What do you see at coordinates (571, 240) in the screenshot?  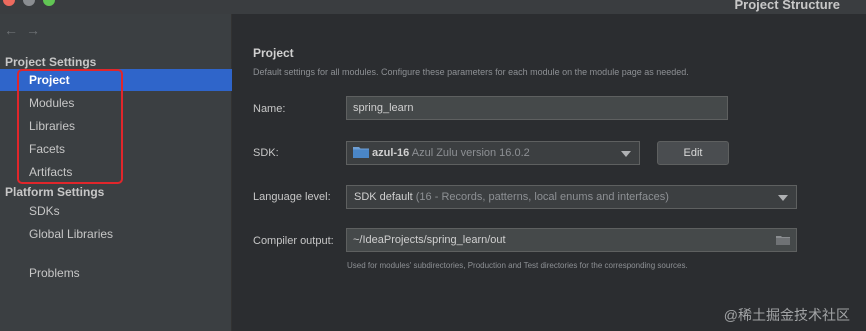 I see `compiler-output-field: ~/IdeaProjects/spring_learn/out` at bounding box center [571, 240].